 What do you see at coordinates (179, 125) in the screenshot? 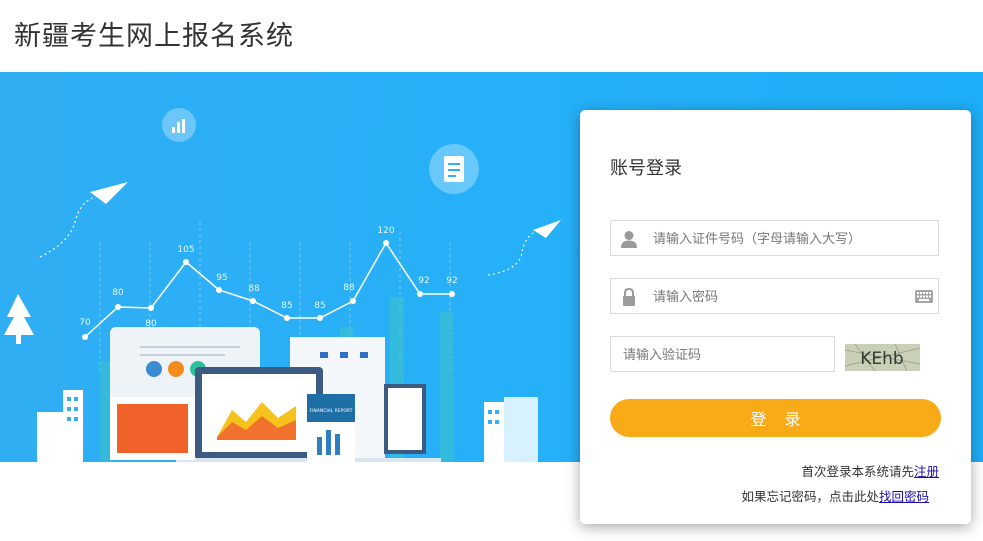
I see `bar-chart-icon` at bounding box center [179, 125].